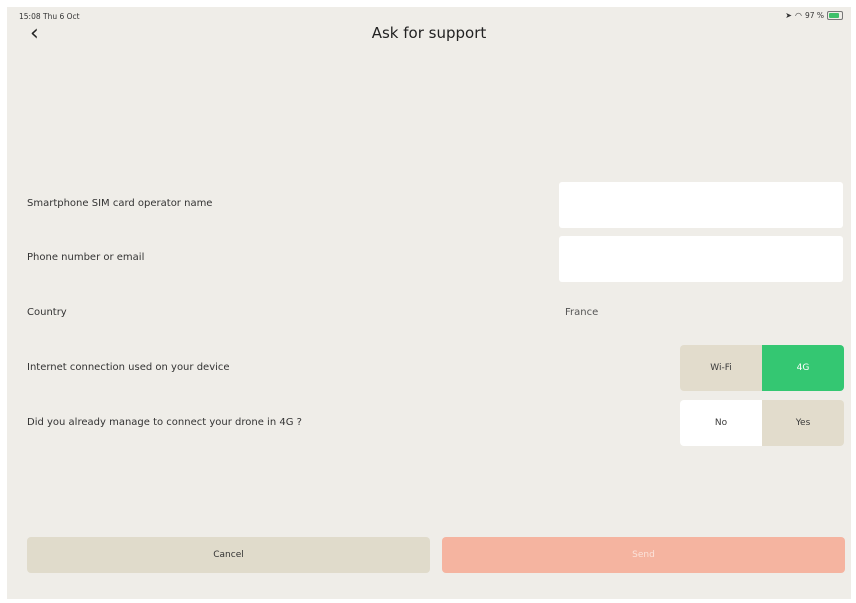  What do you see at coordinates (128, 367) in the screenshot?
I see `connection-label: Internet connection used on your device` at bounding box center [128, 367].